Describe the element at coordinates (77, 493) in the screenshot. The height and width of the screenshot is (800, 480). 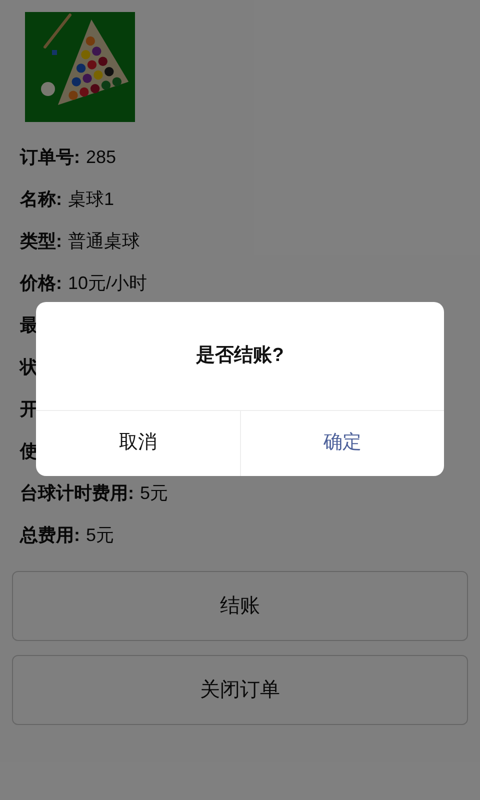
I see `field-label: 台球计时费用:` at that location.